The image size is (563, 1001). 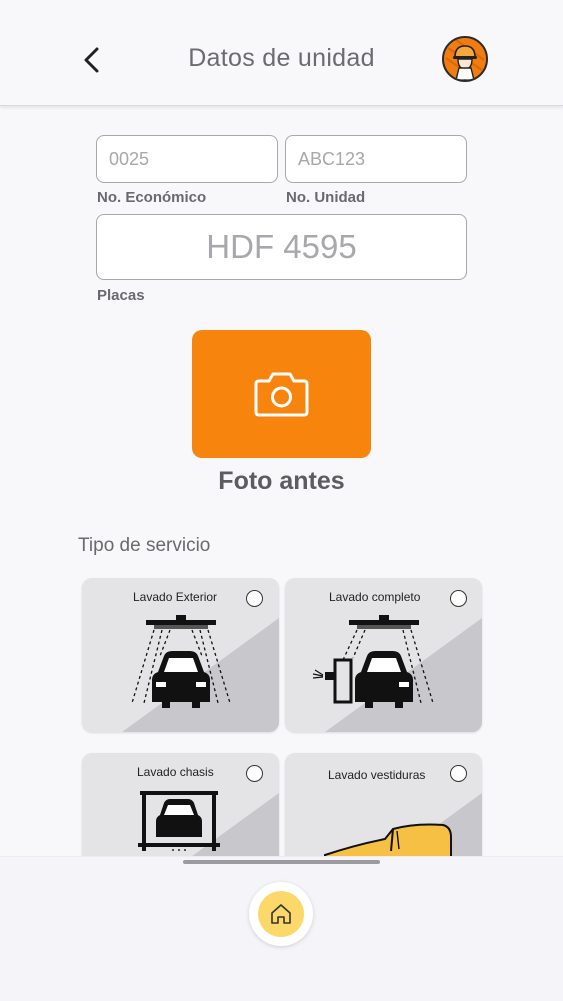 I want to click on numero-unidad-input, so click(x=376, y=159).